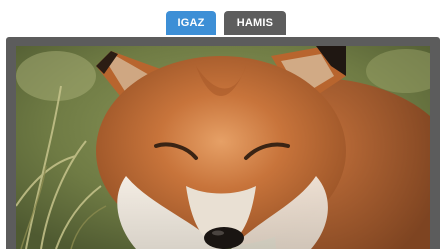  Describe the element at coordinates (255, 23) in the screenshot. I see `tab-hamis: HAMIS` at that location.